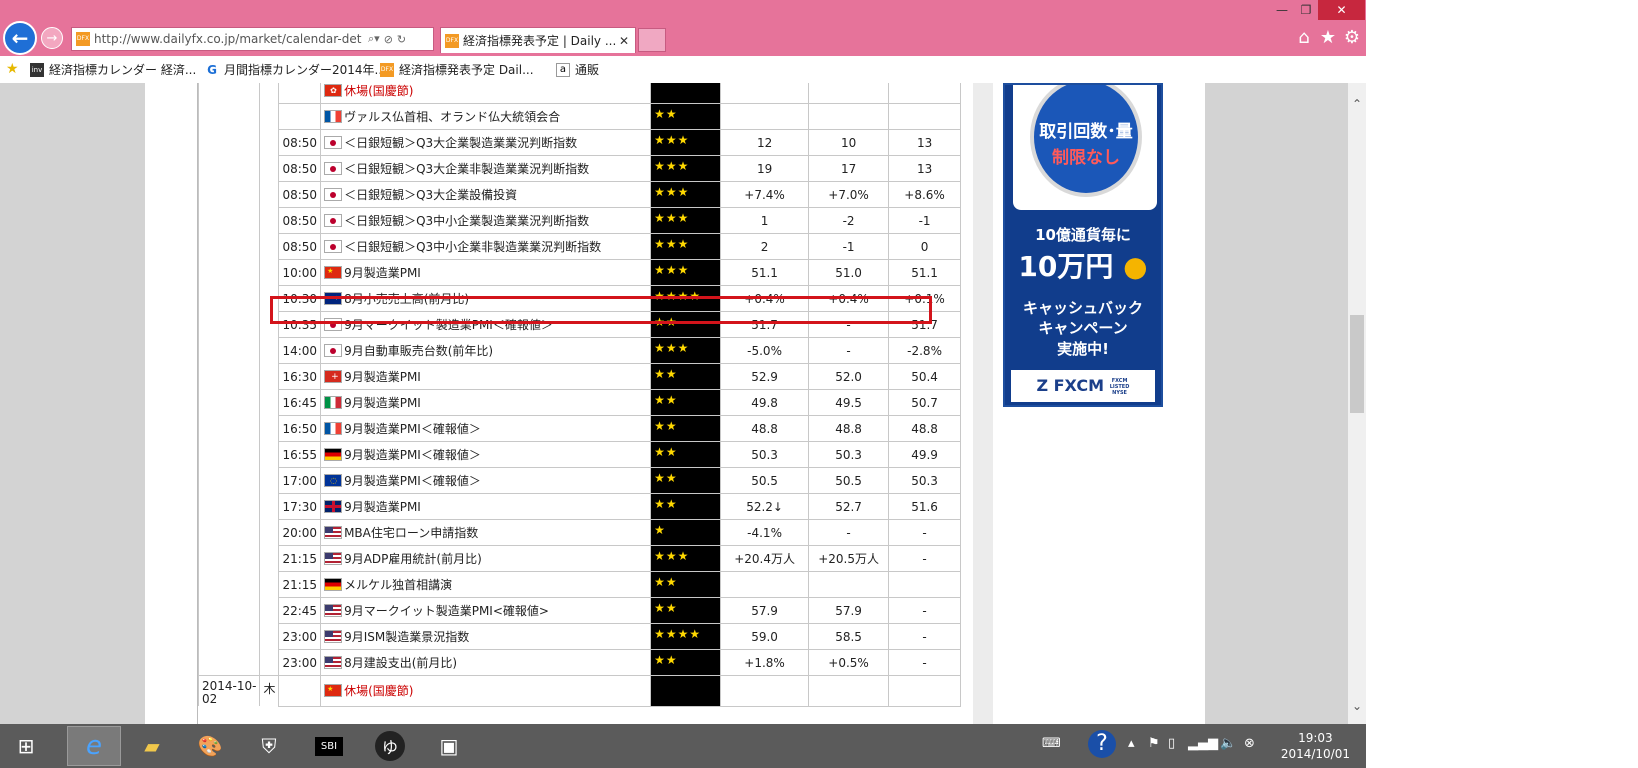  I want to click on favorites-star-icon: ★, so click(1328, 38).